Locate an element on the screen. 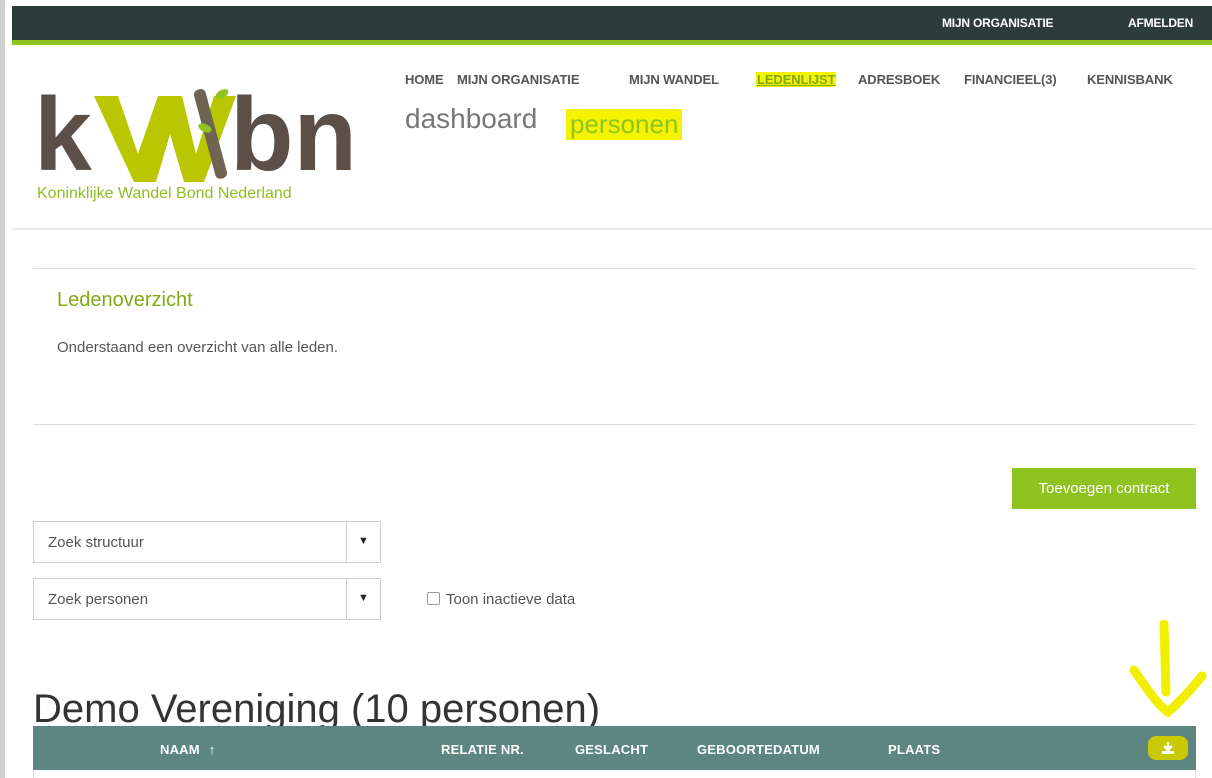  svg-text: k is located at coordinates (63, 135).